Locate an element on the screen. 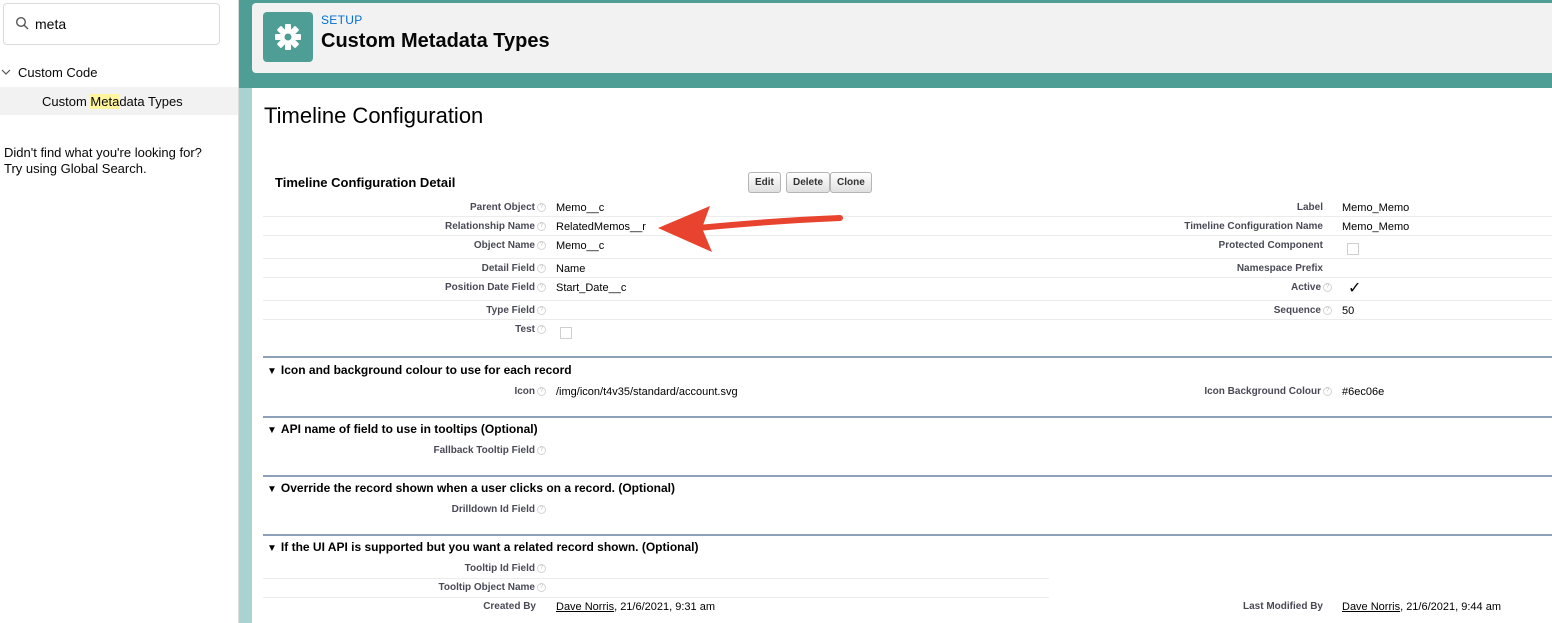 This screenshot has width=1552, height=623. field-value-position-date: Start_Date__c is located at coordinates (591, 288).